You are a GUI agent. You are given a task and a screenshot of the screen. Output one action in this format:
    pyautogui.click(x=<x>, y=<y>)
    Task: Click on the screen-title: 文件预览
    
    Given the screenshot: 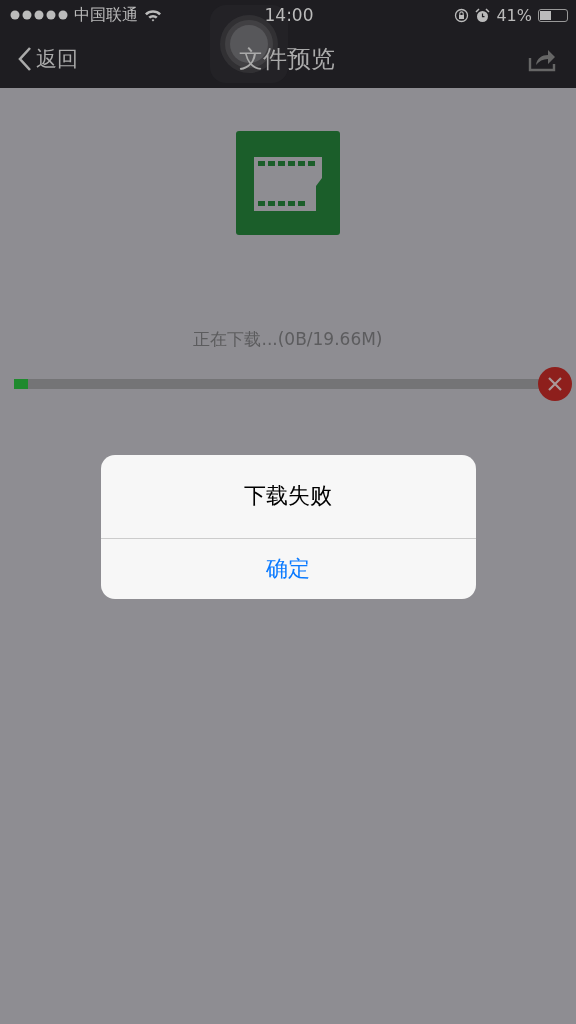 What is the action you would take?
    pyautogui.click(x=287, y=59)
    